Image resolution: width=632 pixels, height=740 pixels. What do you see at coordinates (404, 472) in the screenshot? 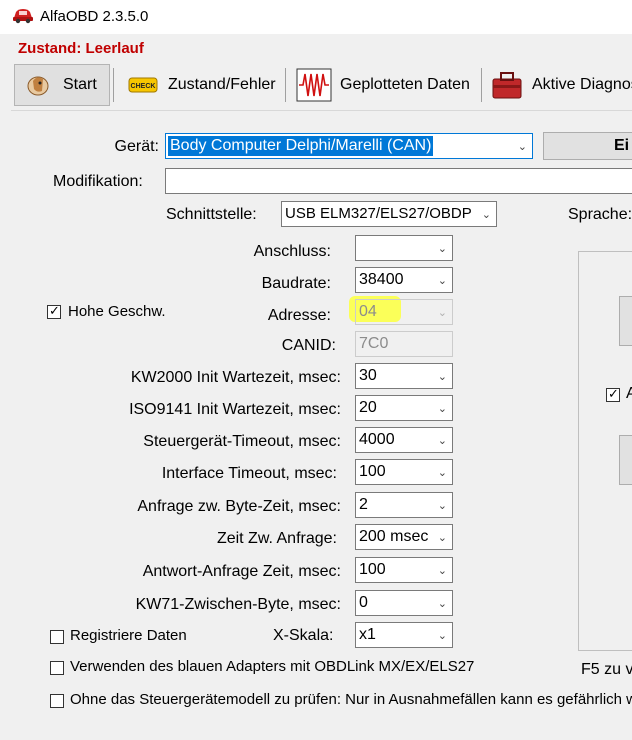
I see `interface-timeout-select: 100 ⌄` at bounding box center [404, 472].